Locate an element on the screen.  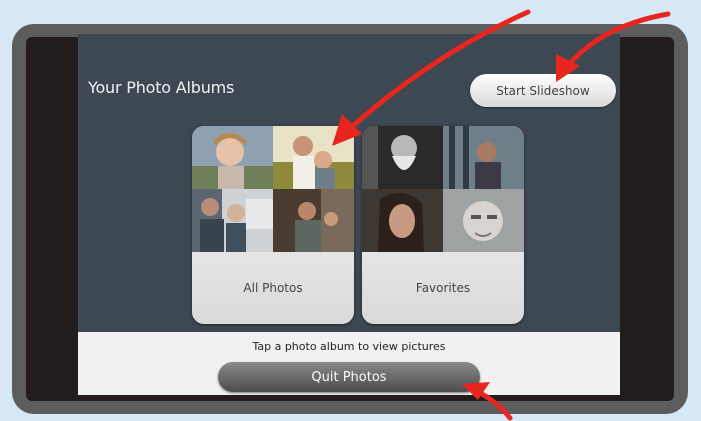
album-favorites: Favorites is located at coordinates (443, 225).